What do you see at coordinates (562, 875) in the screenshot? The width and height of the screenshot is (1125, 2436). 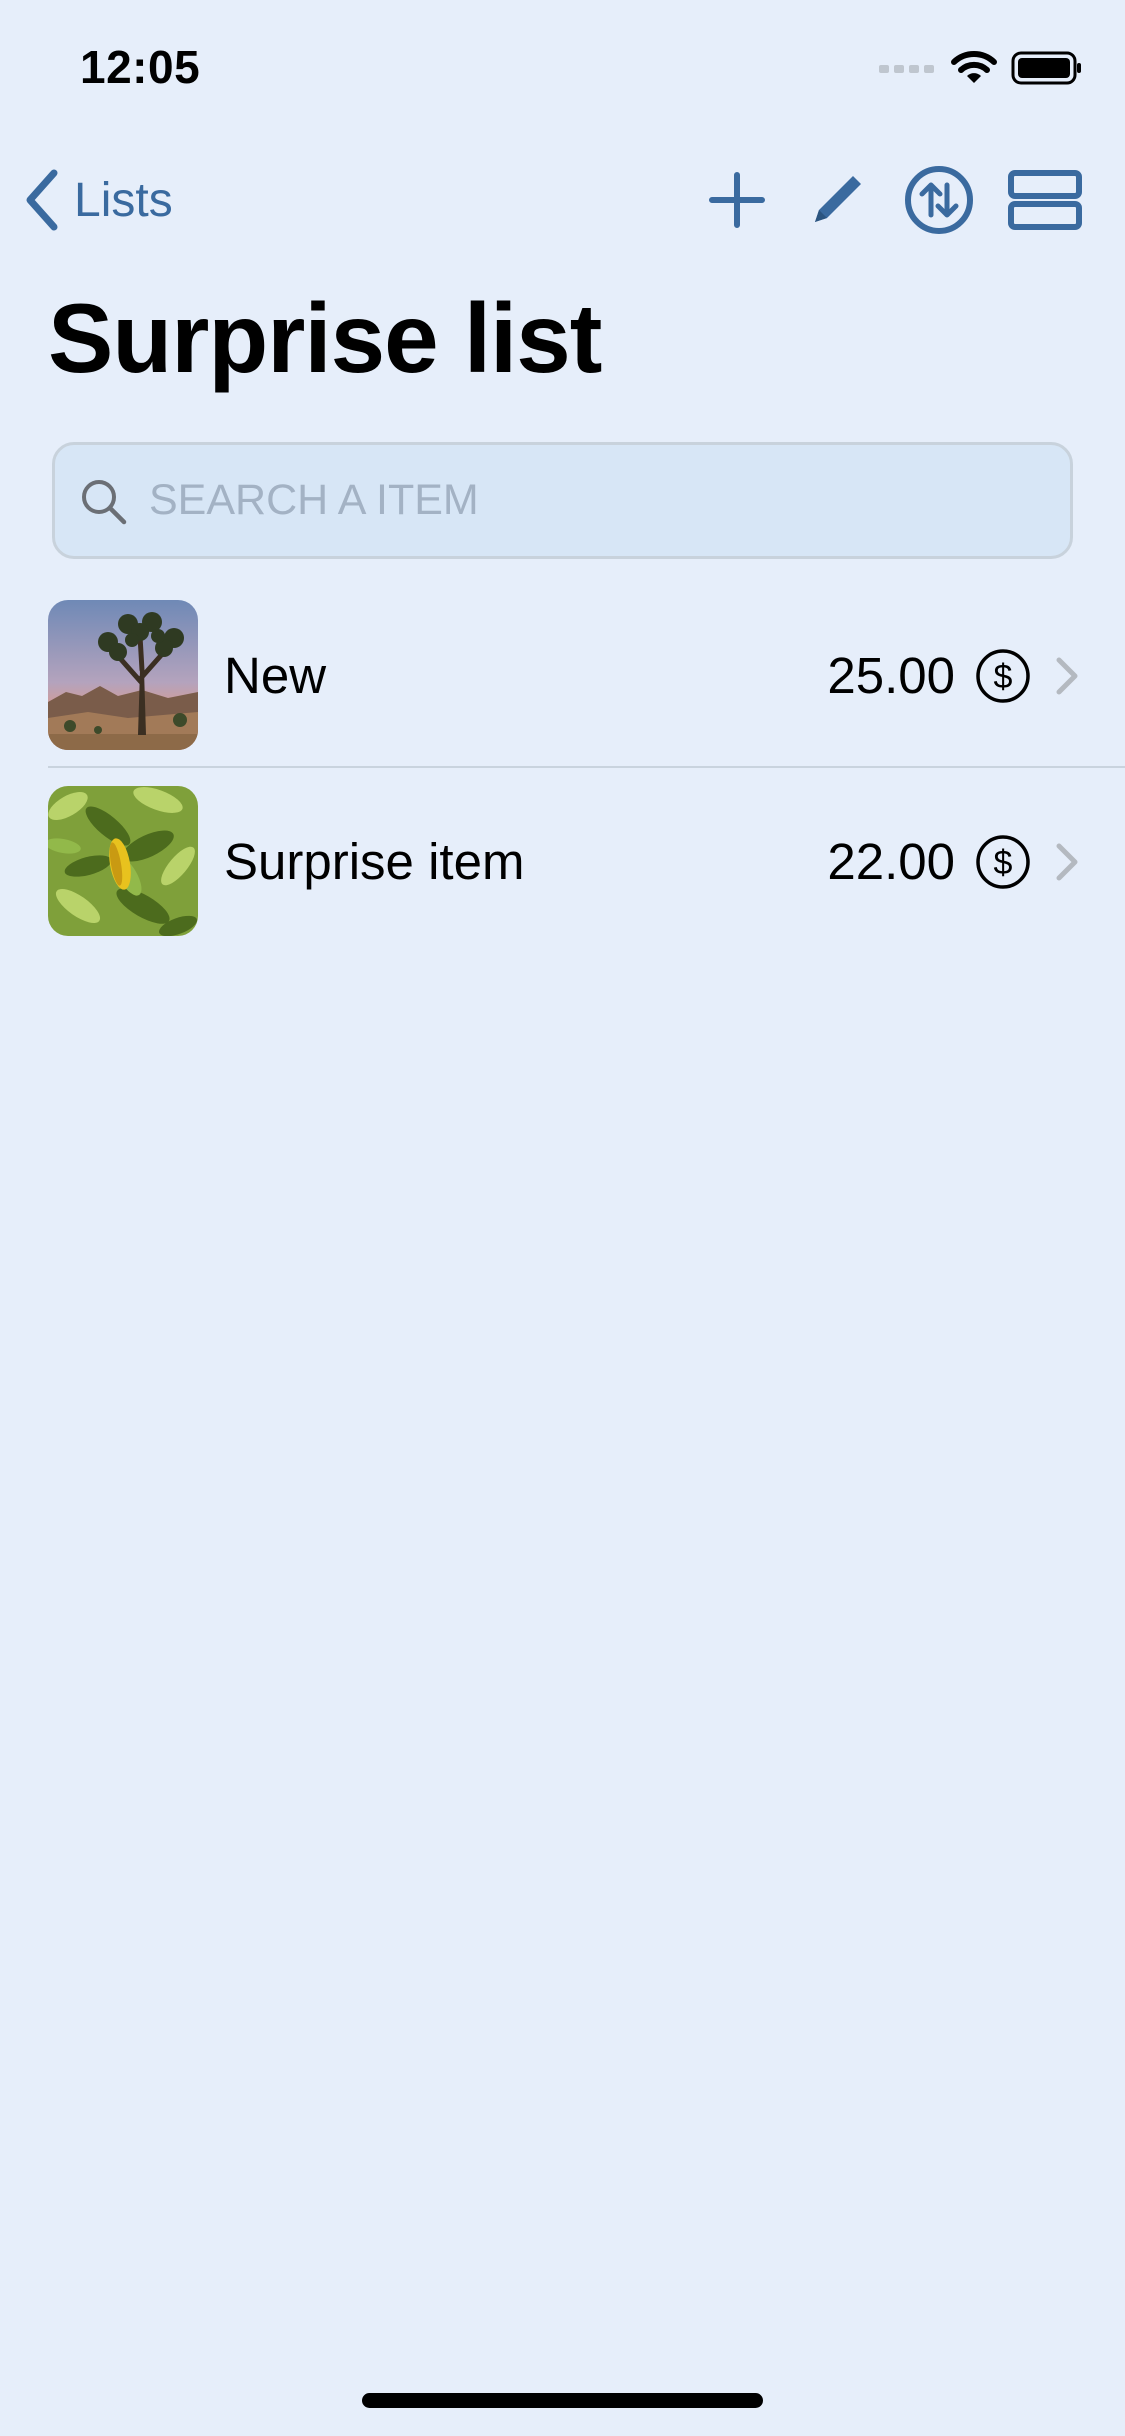 I see `list-item: Surprise item 22.00 $` at bounding box center [562, 875].